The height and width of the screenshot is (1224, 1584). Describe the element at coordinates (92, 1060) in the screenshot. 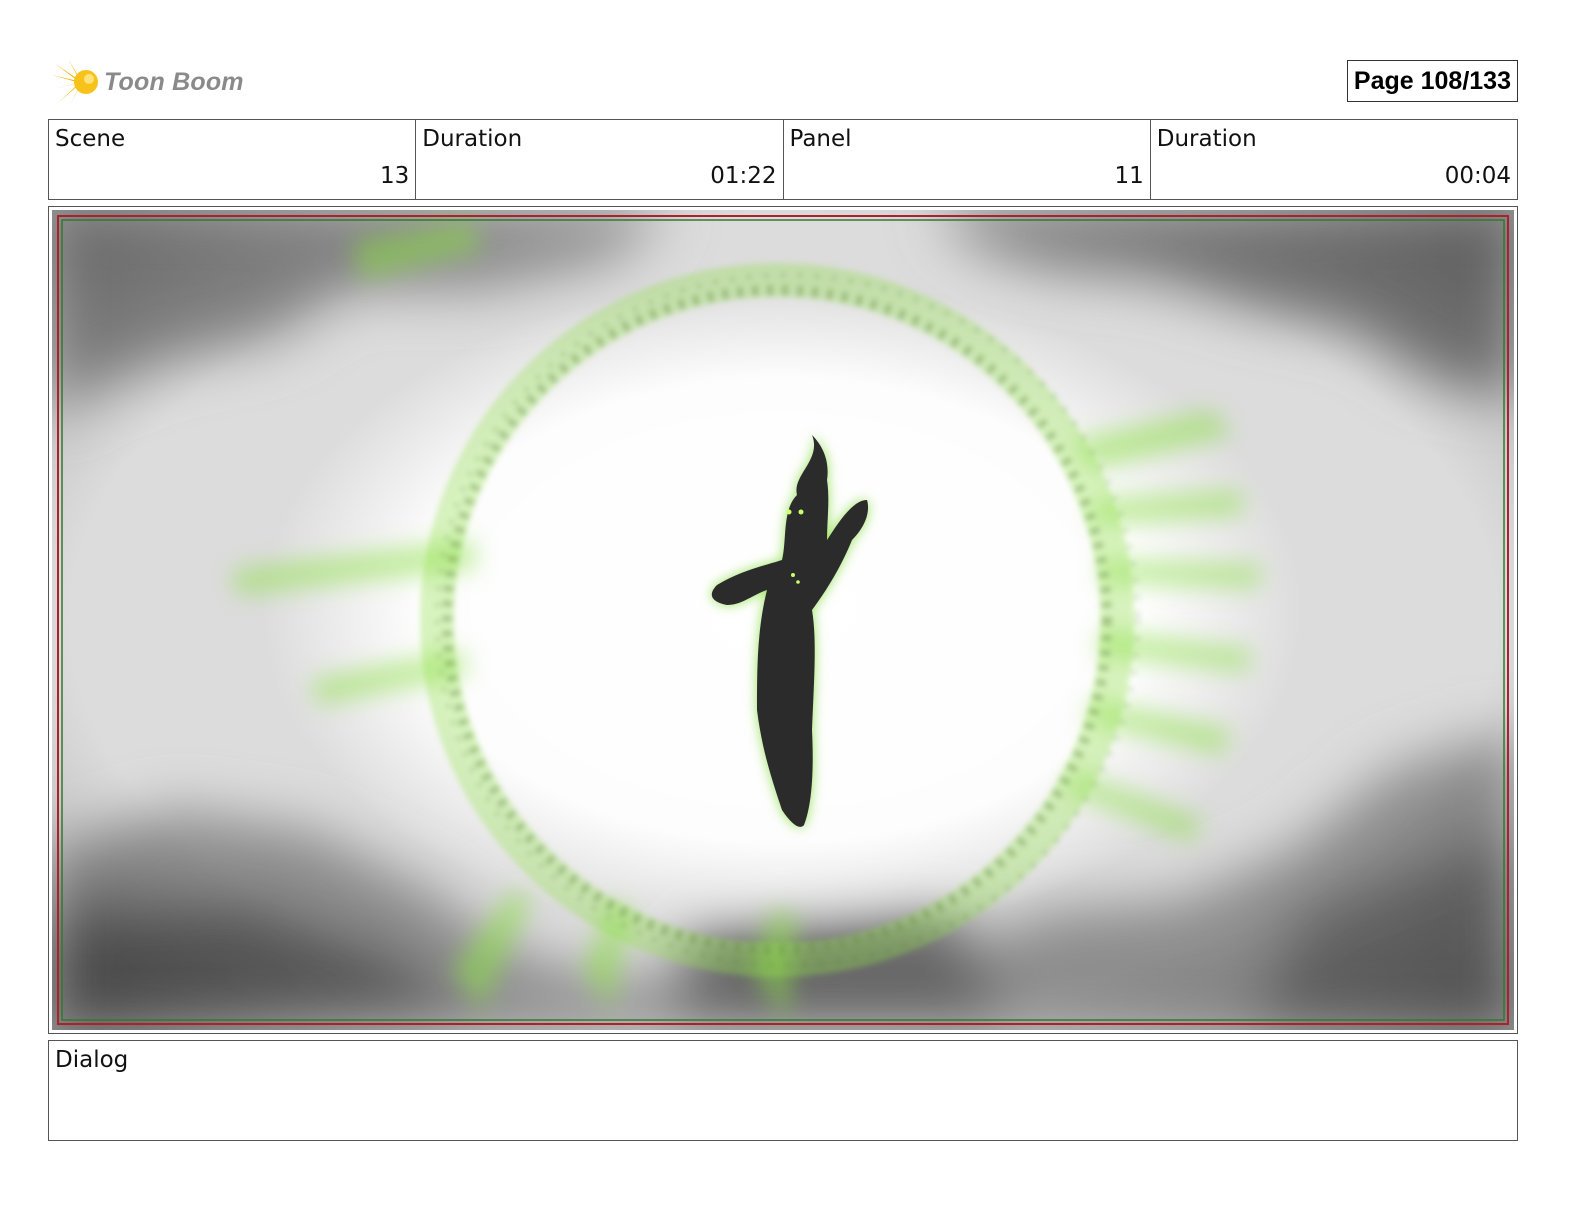

I see `dialog-label: Dialog` at that location.